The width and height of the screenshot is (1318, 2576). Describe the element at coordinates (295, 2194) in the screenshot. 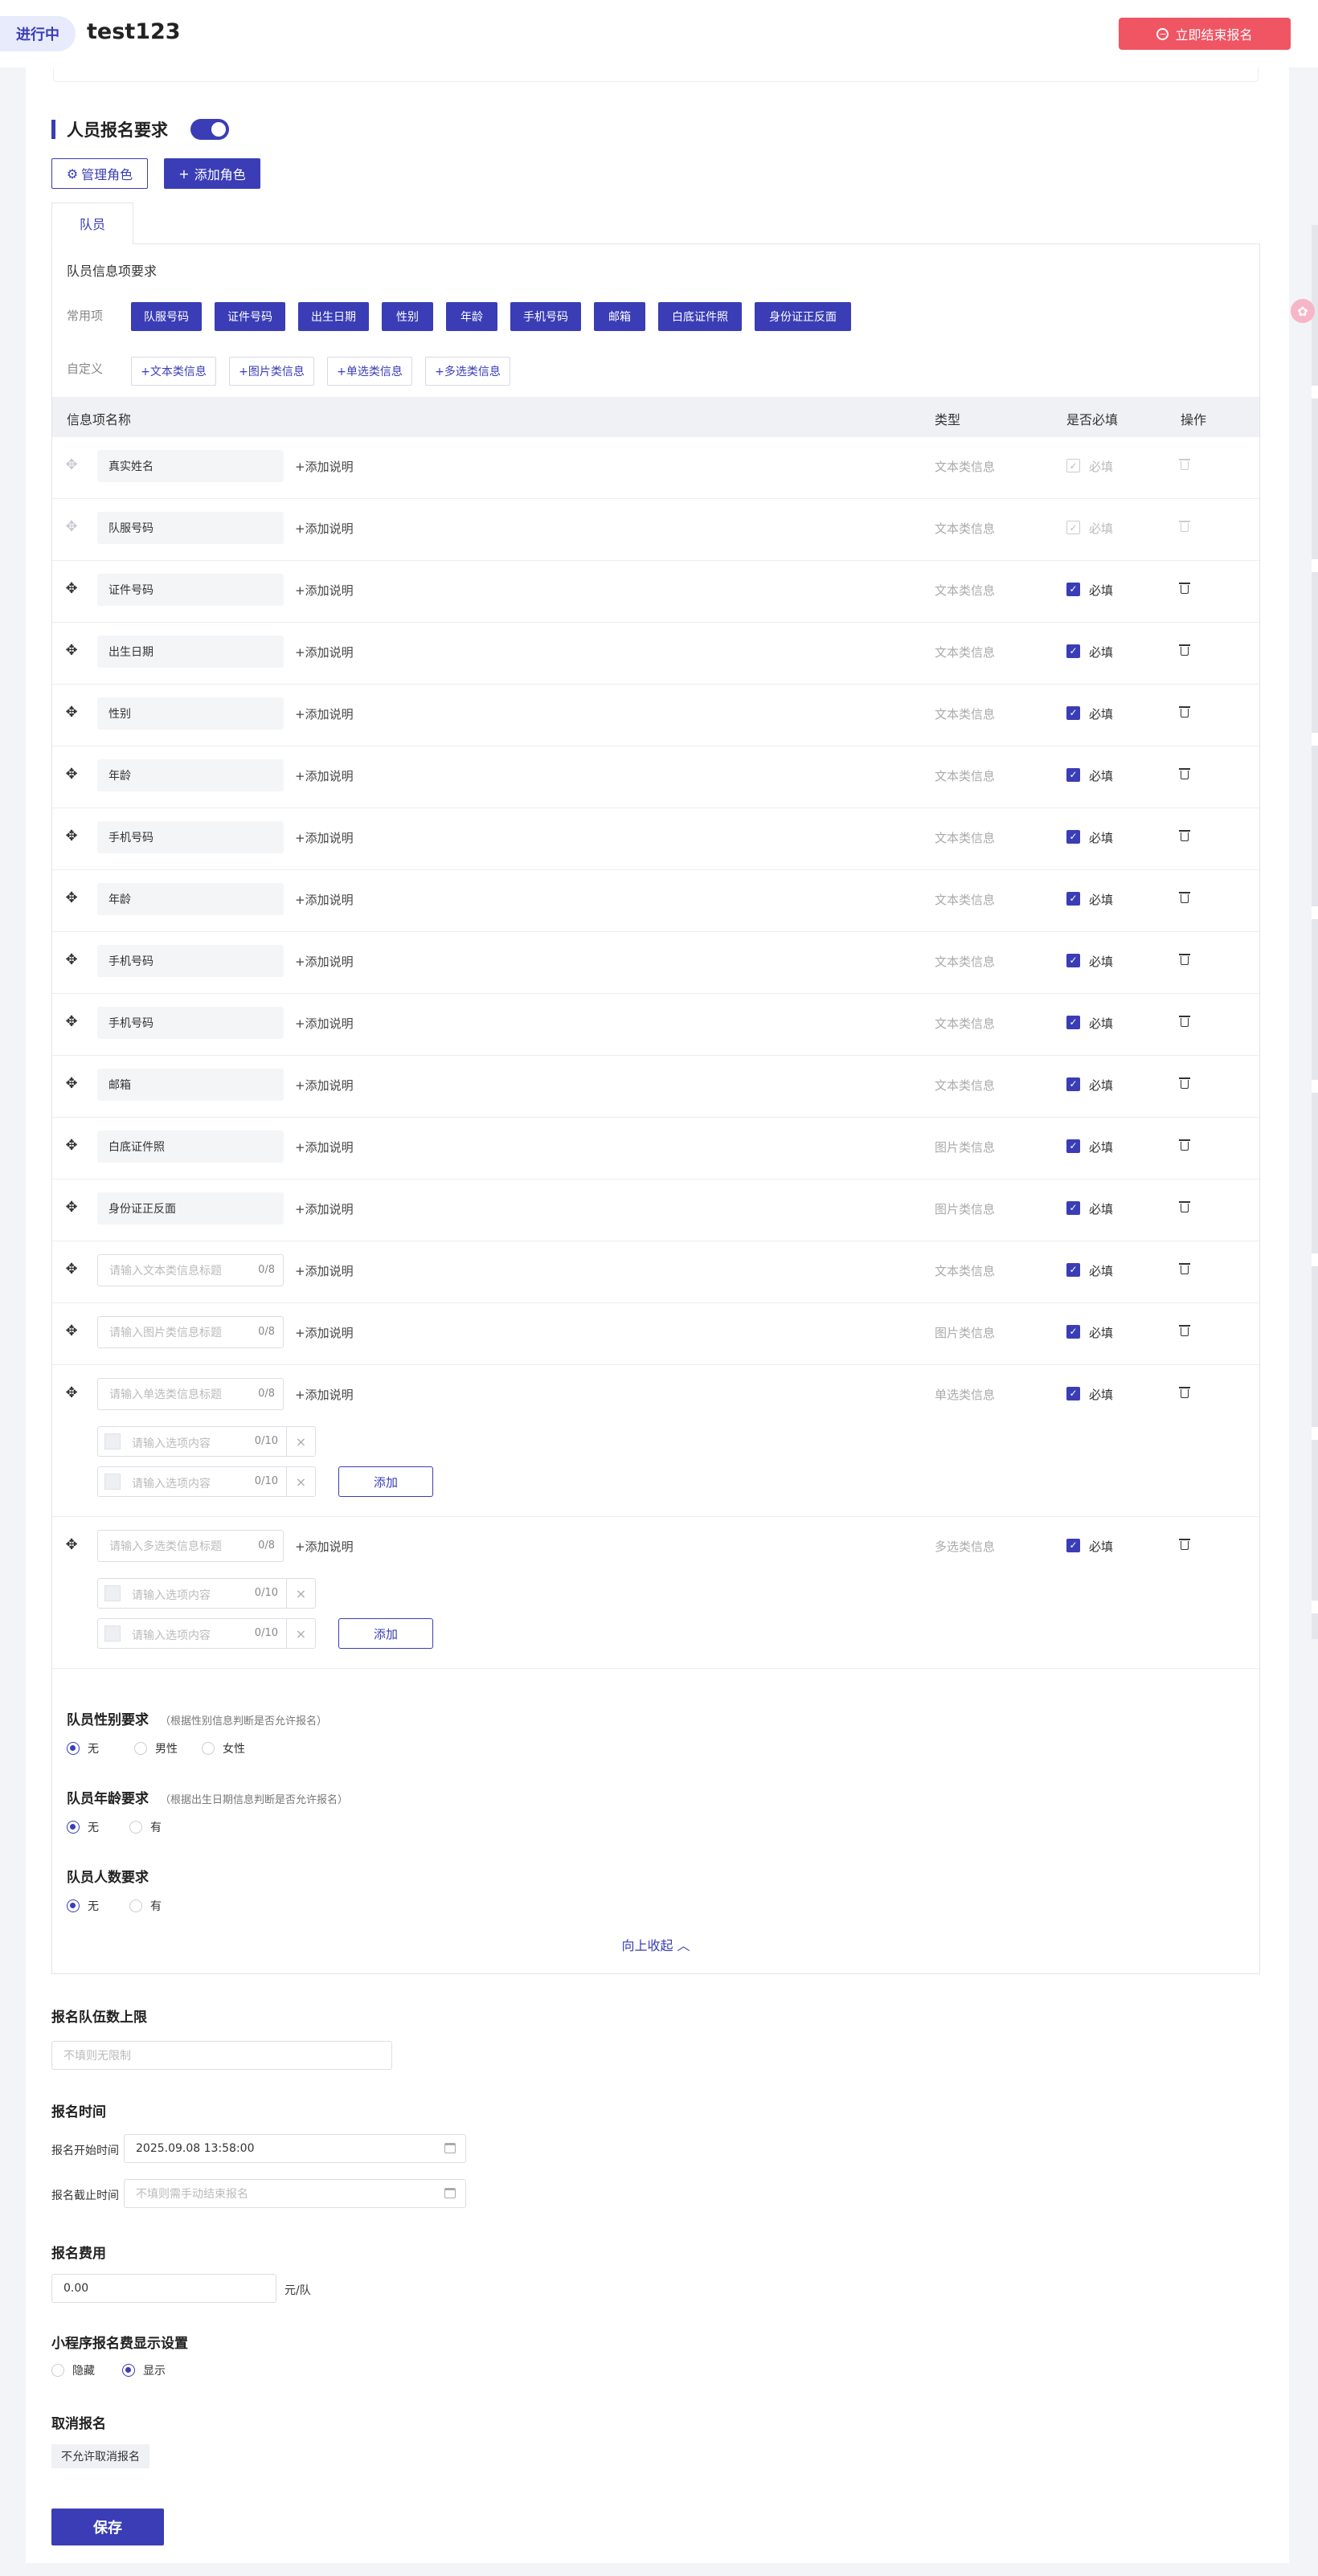

I see `reg-end-input: 不填则需手动结束报名` at that location.